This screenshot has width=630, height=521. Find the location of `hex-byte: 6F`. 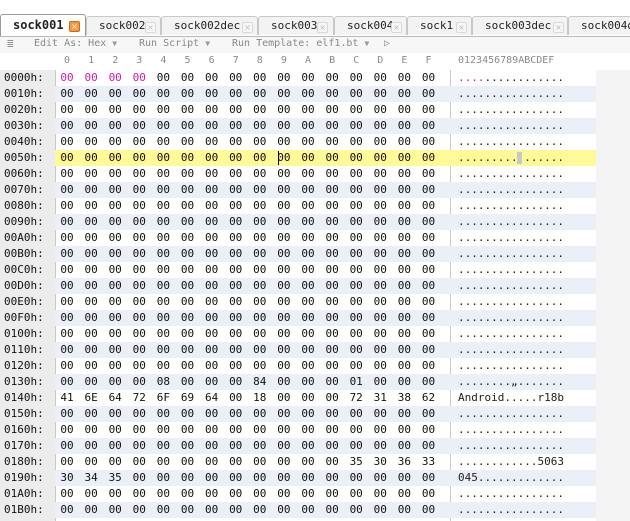

hex-byte: 6F is located at coordinates (163, 398).